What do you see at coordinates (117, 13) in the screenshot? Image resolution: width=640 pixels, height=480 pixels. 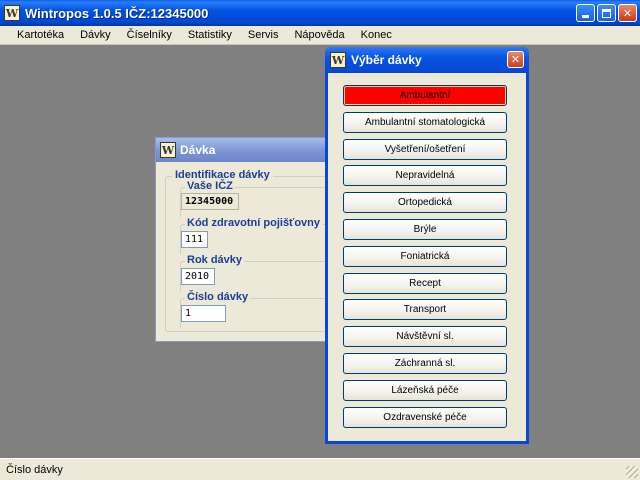 I see `window-title: Wintropos 1.0.5 IČZ:12345000` at bounding box center [117, 13].